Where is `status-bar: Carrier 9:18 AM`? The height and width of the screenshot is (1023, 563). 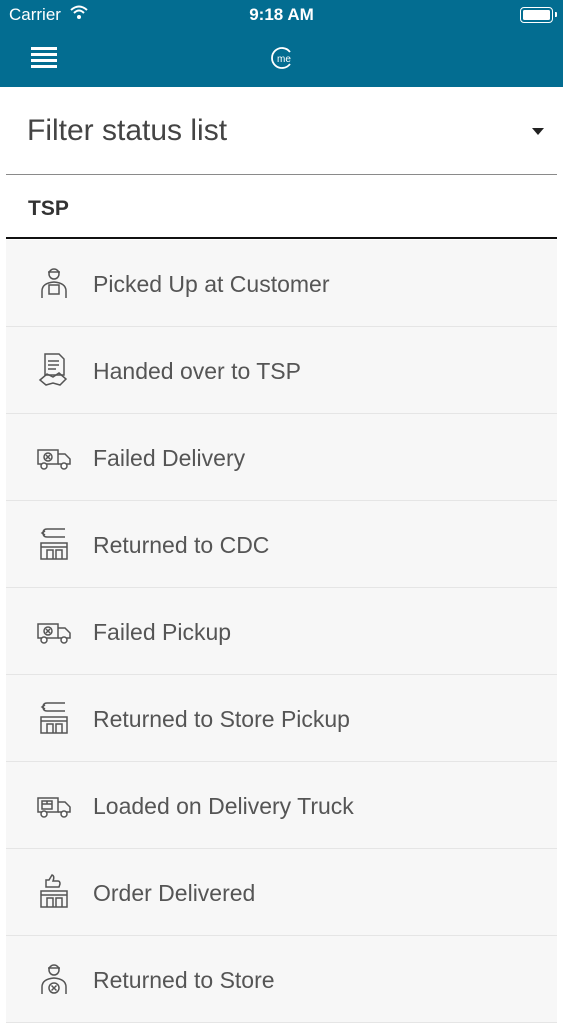
status-bar: Carrier 9:18 AM is located at coordinates (281, 15).